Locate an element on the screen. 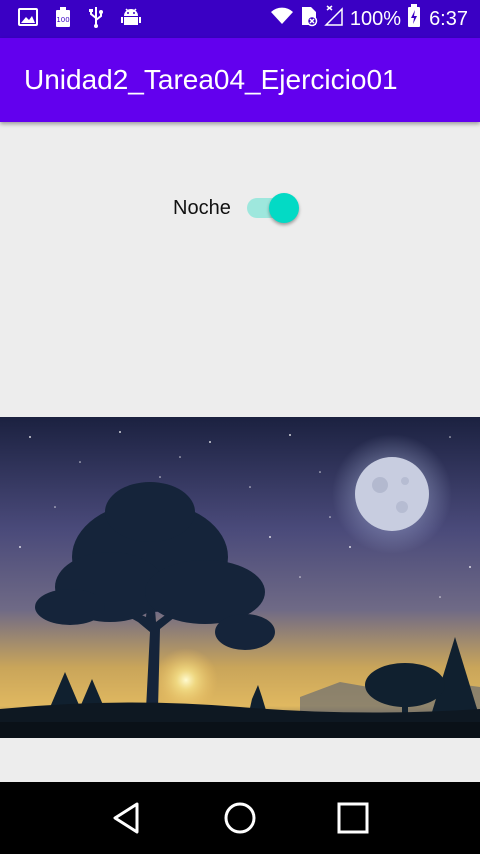 This screenshot has width=480, height=854. battery-saver-icon: 100 is located at coordinates (63, 19).